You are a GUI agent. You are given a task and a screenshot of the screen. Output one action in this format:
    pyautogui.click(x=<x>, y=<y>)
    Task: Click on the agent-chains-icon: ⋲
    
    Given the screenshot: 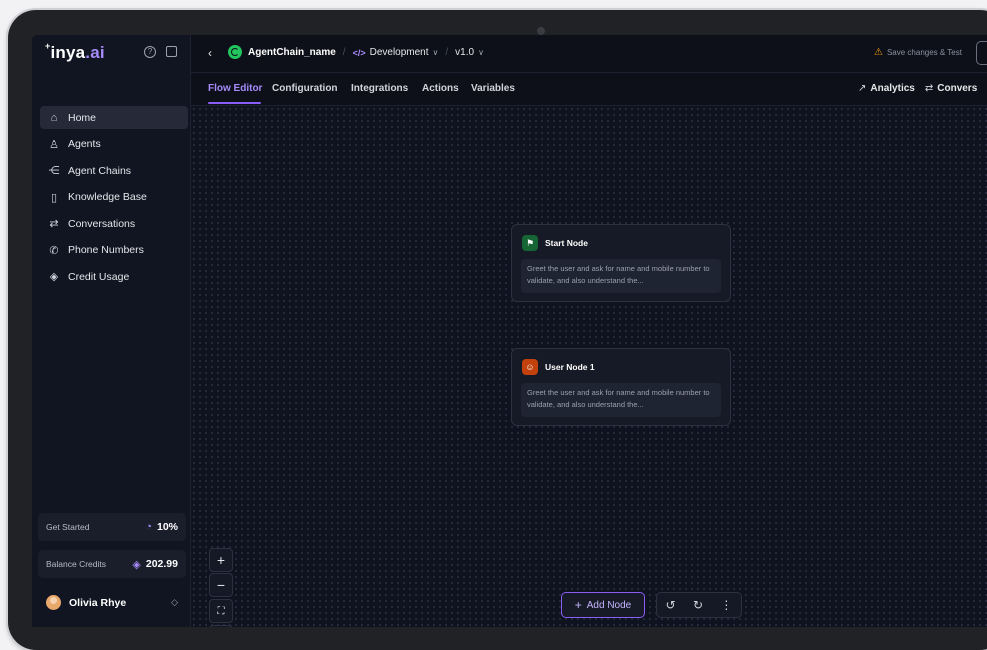 What is the action you would take?
    pyautogui.click(x=54, y=171)
    